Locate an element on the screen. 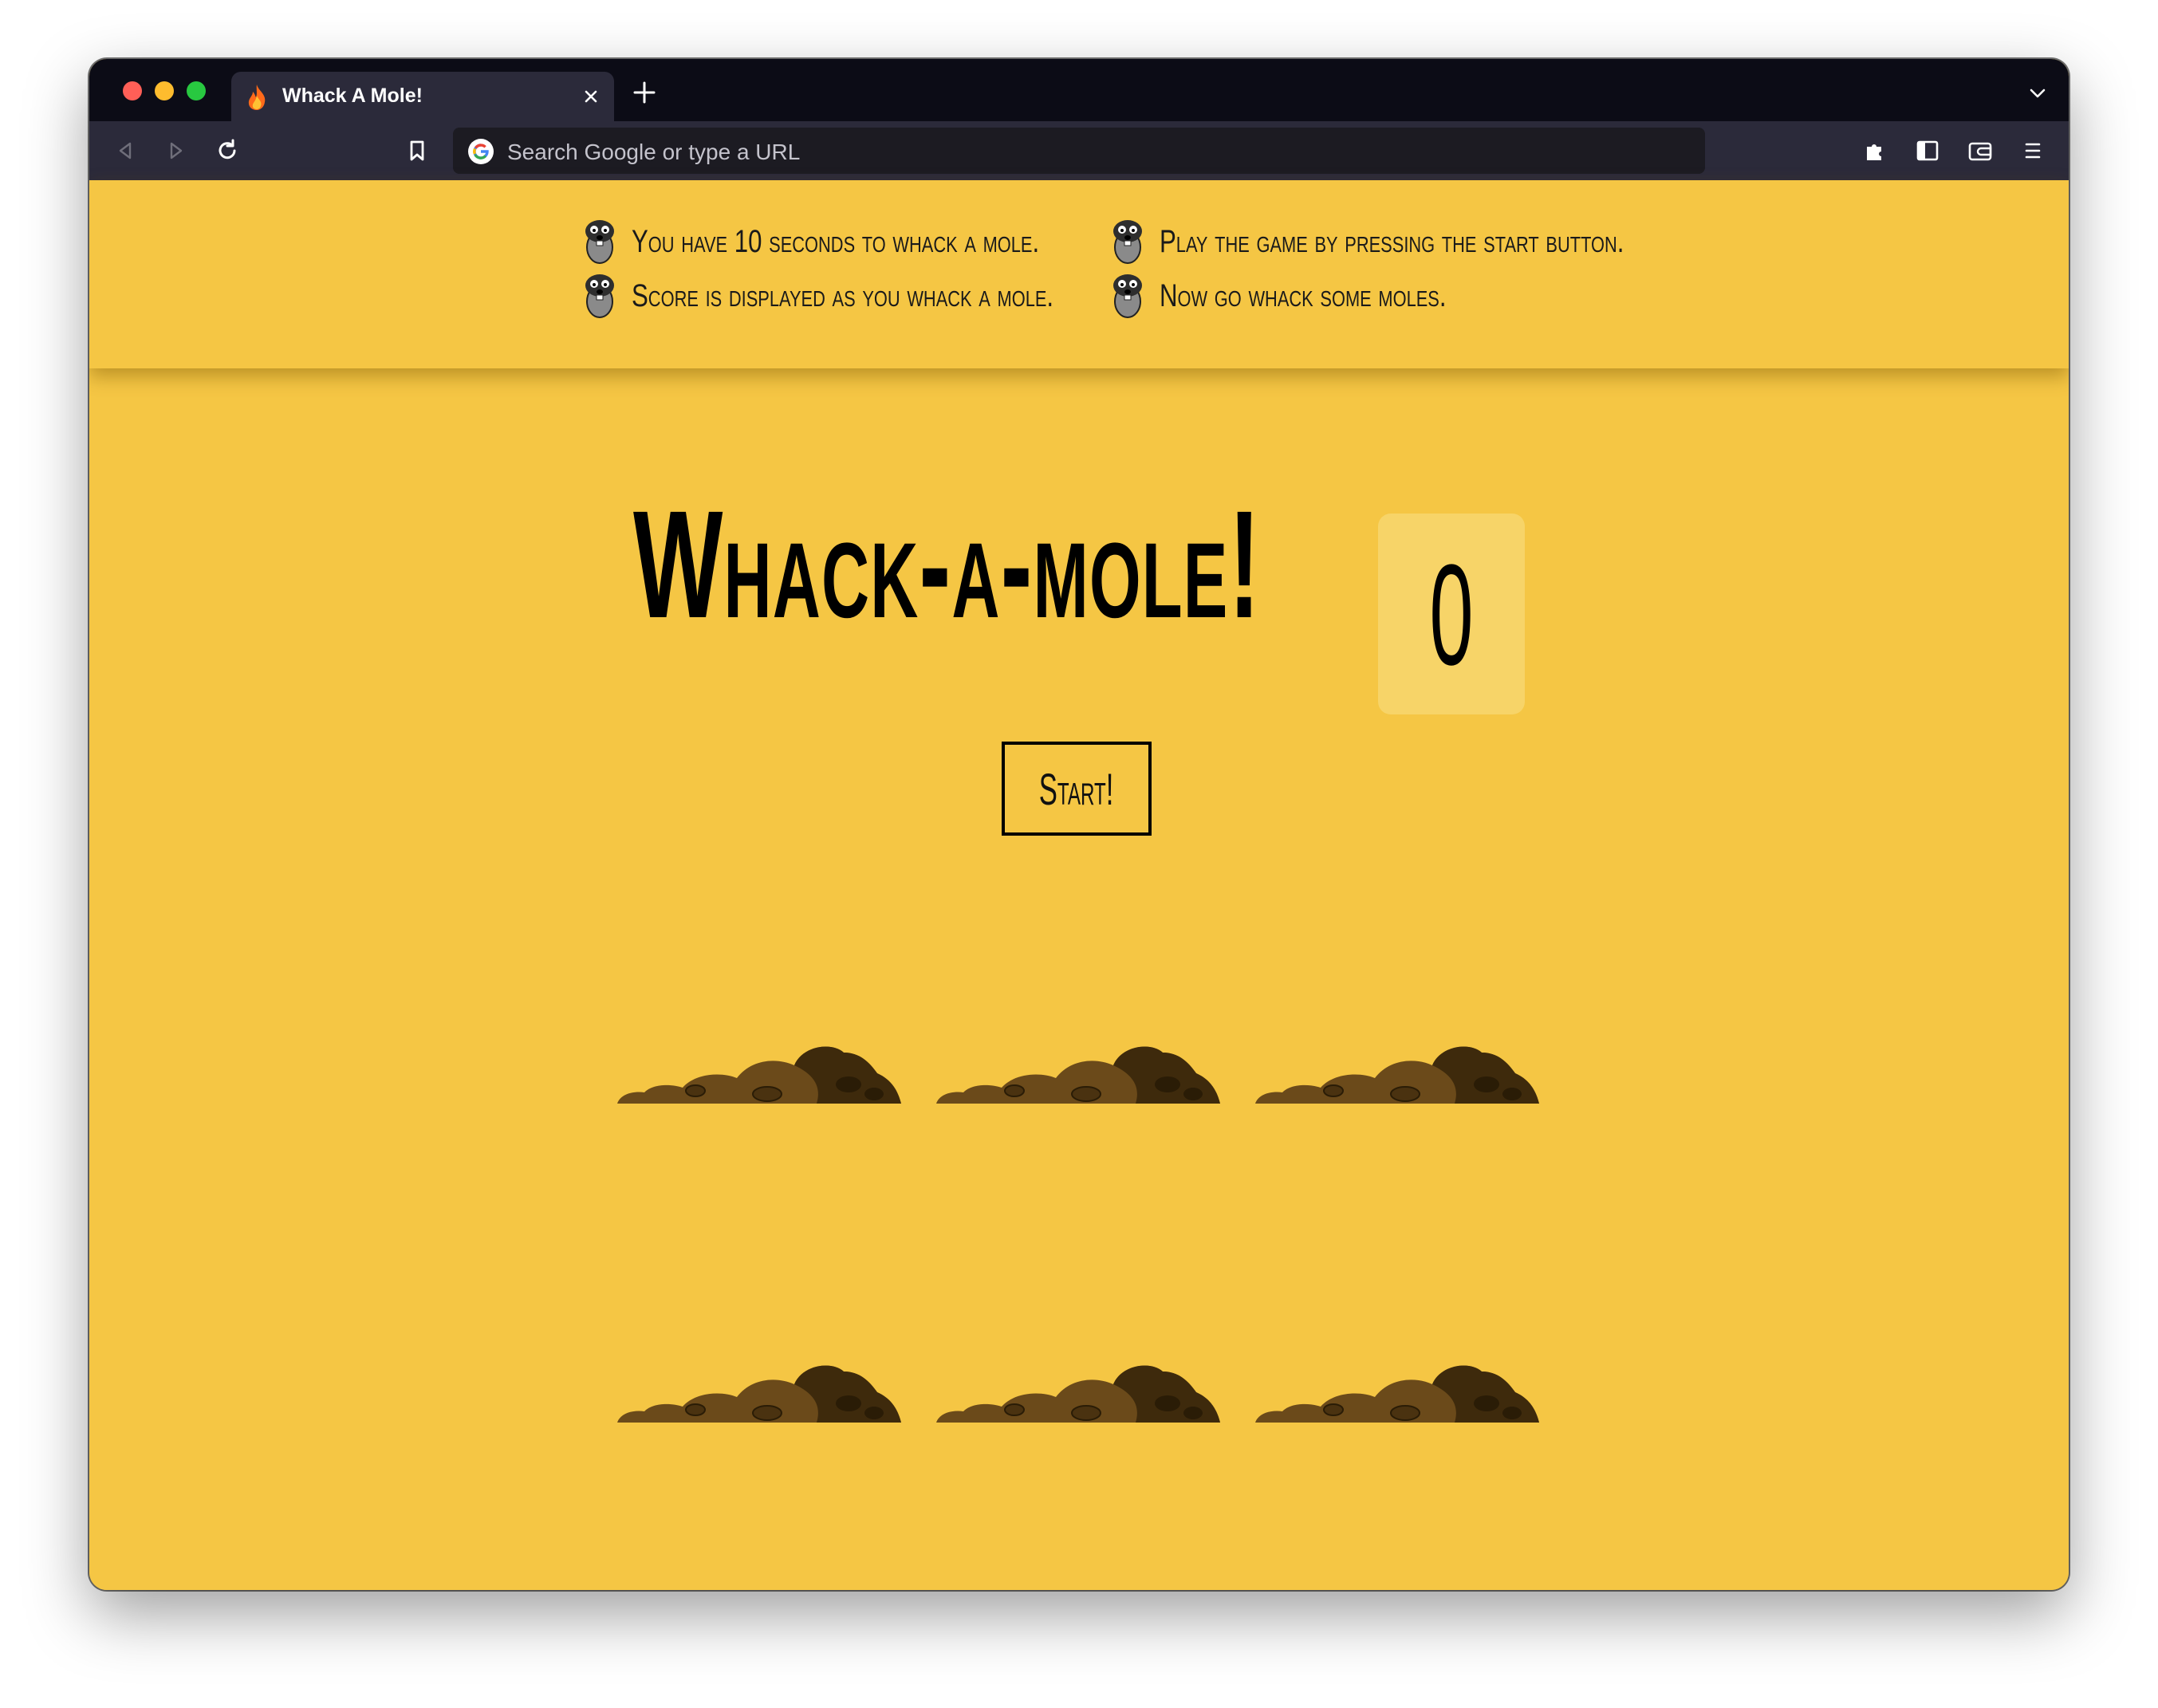  wallet-icon is located at coordinates (1980, 151).